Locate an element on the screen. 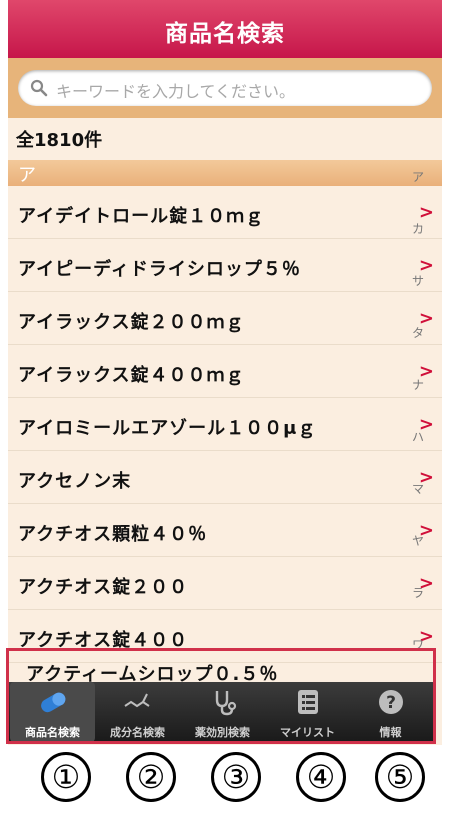 This screenshot has width=450, height=818. list-item: アクチオス錠２００ > is located at coordinates (225, 583).